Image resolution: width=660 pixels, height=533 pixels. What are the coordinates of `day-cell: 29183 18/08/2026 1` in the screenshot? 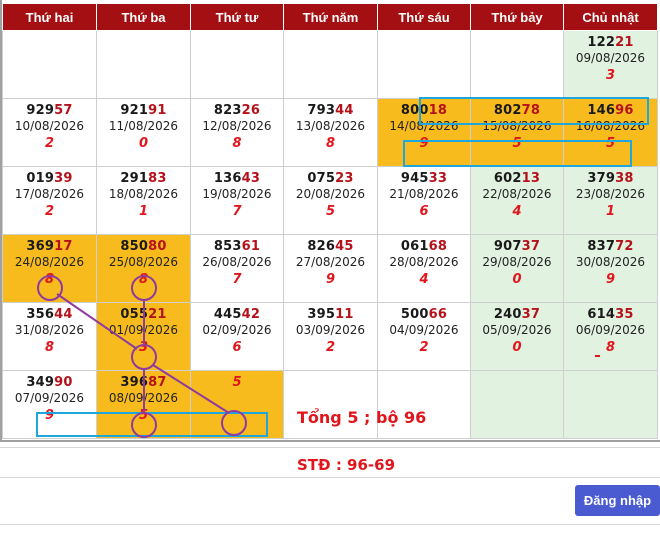 It's located at (143, 200).